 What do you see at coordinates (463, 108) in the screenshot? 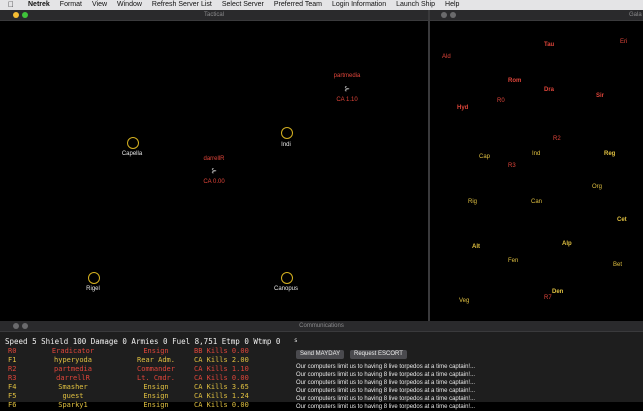
I see `galactic-label: Hyd` at bounding box center [463, 108].